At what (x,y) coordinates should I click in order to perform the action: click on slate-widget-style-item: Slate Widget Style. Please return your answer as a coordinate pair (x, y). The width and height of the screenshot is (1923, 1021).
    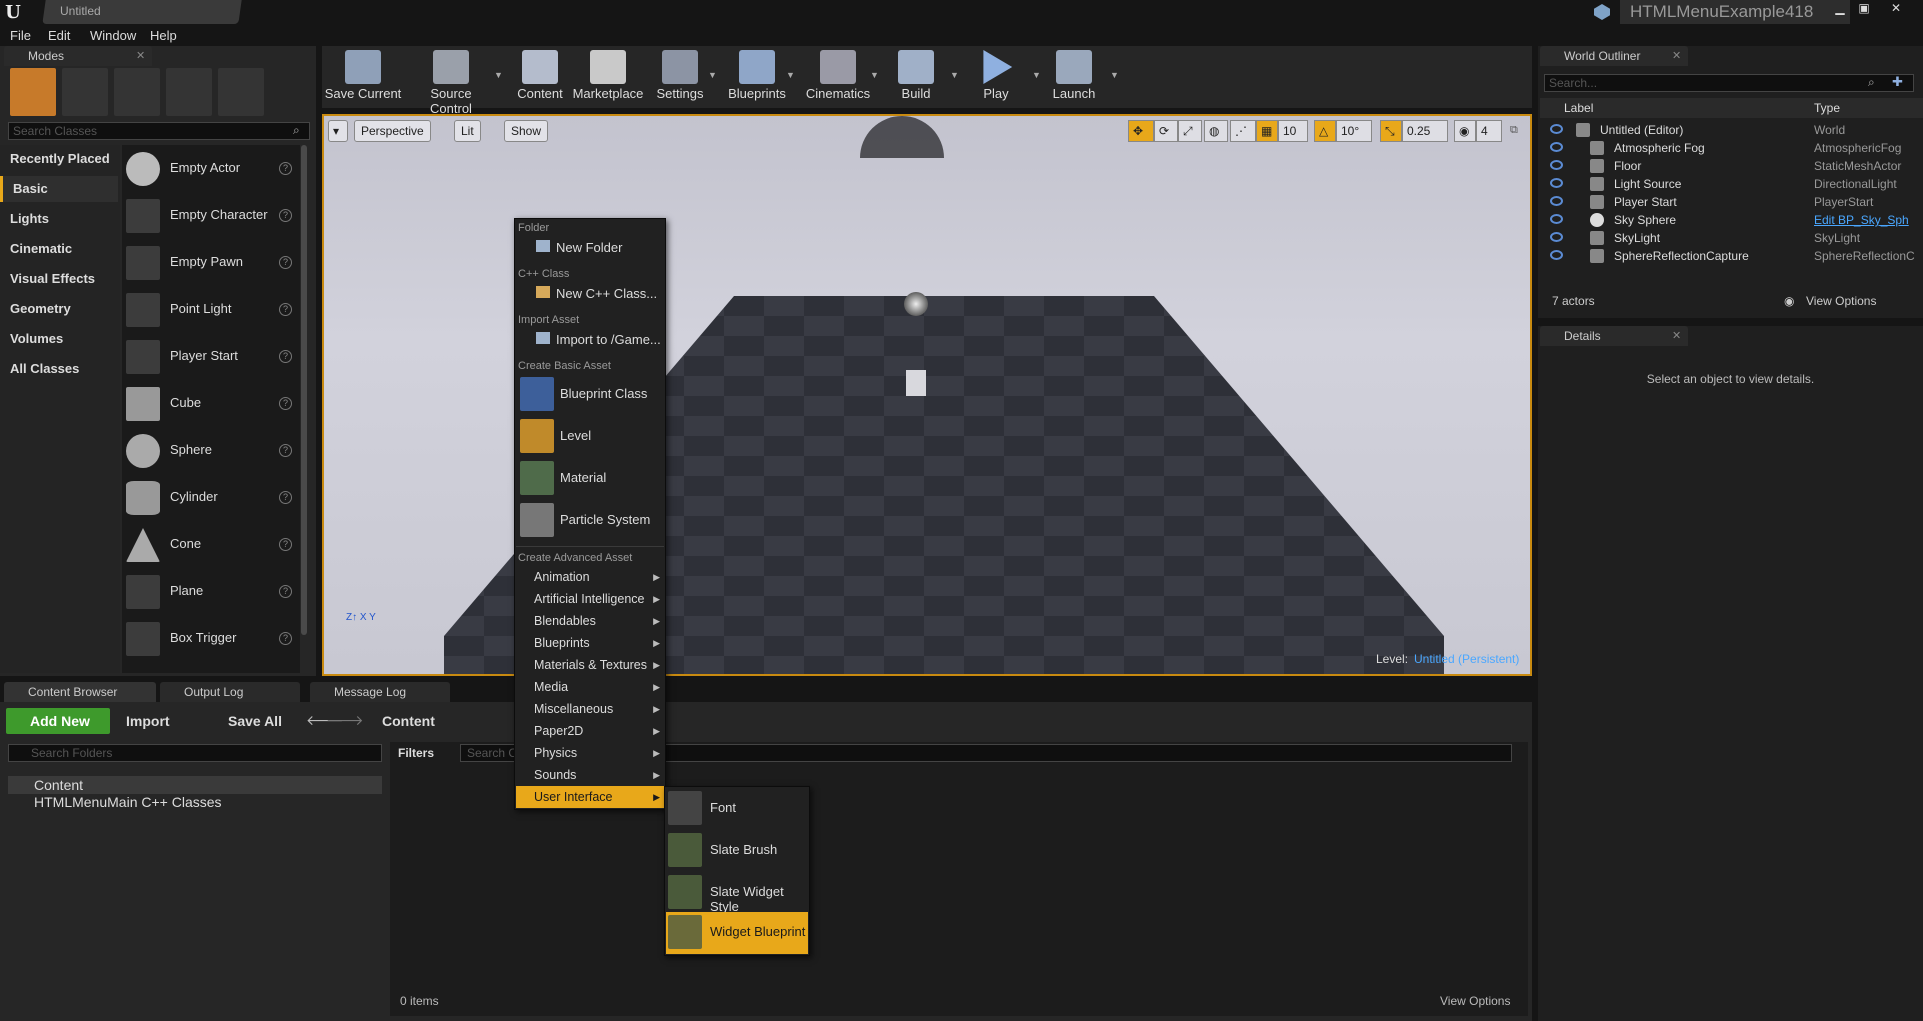
    Looking at the image, I should click on (737, 893).